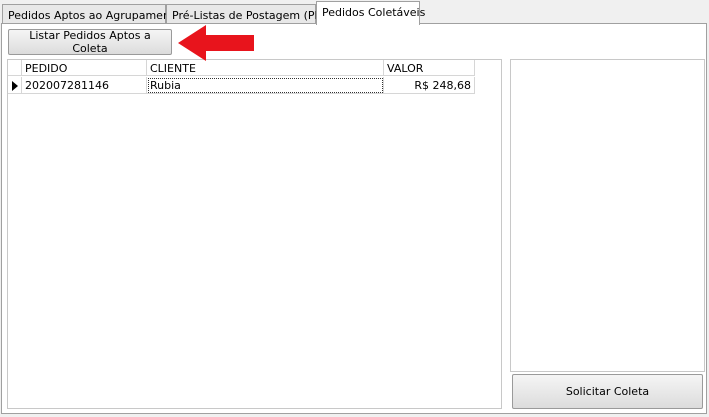 This screenshot has height=417, width=709. Describe the element at coordinates (265, 85) in the screenshot. I see `cell-cliente: Rubia` at that location.